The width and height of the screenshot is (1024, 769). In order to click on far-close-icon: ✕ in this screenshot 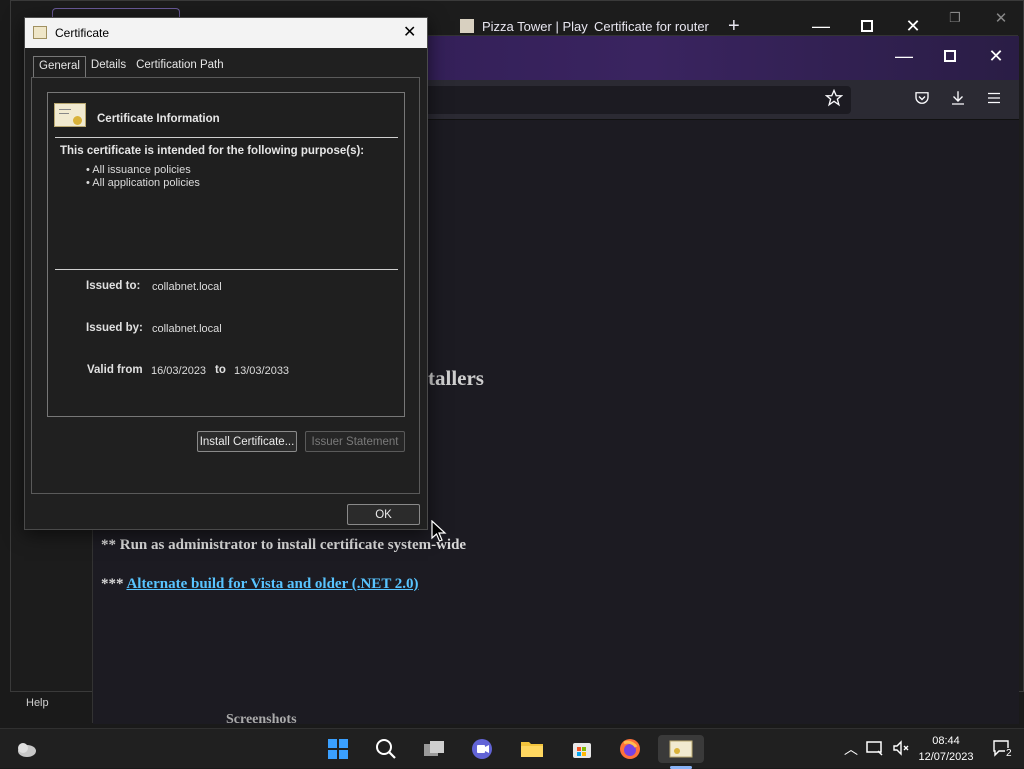, I will do `click(1001, 18)`.